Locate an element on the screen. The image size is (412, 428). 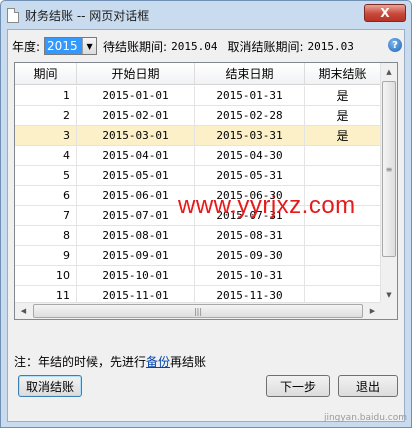
scrollbar-corner is located at coordinates (388, 310).